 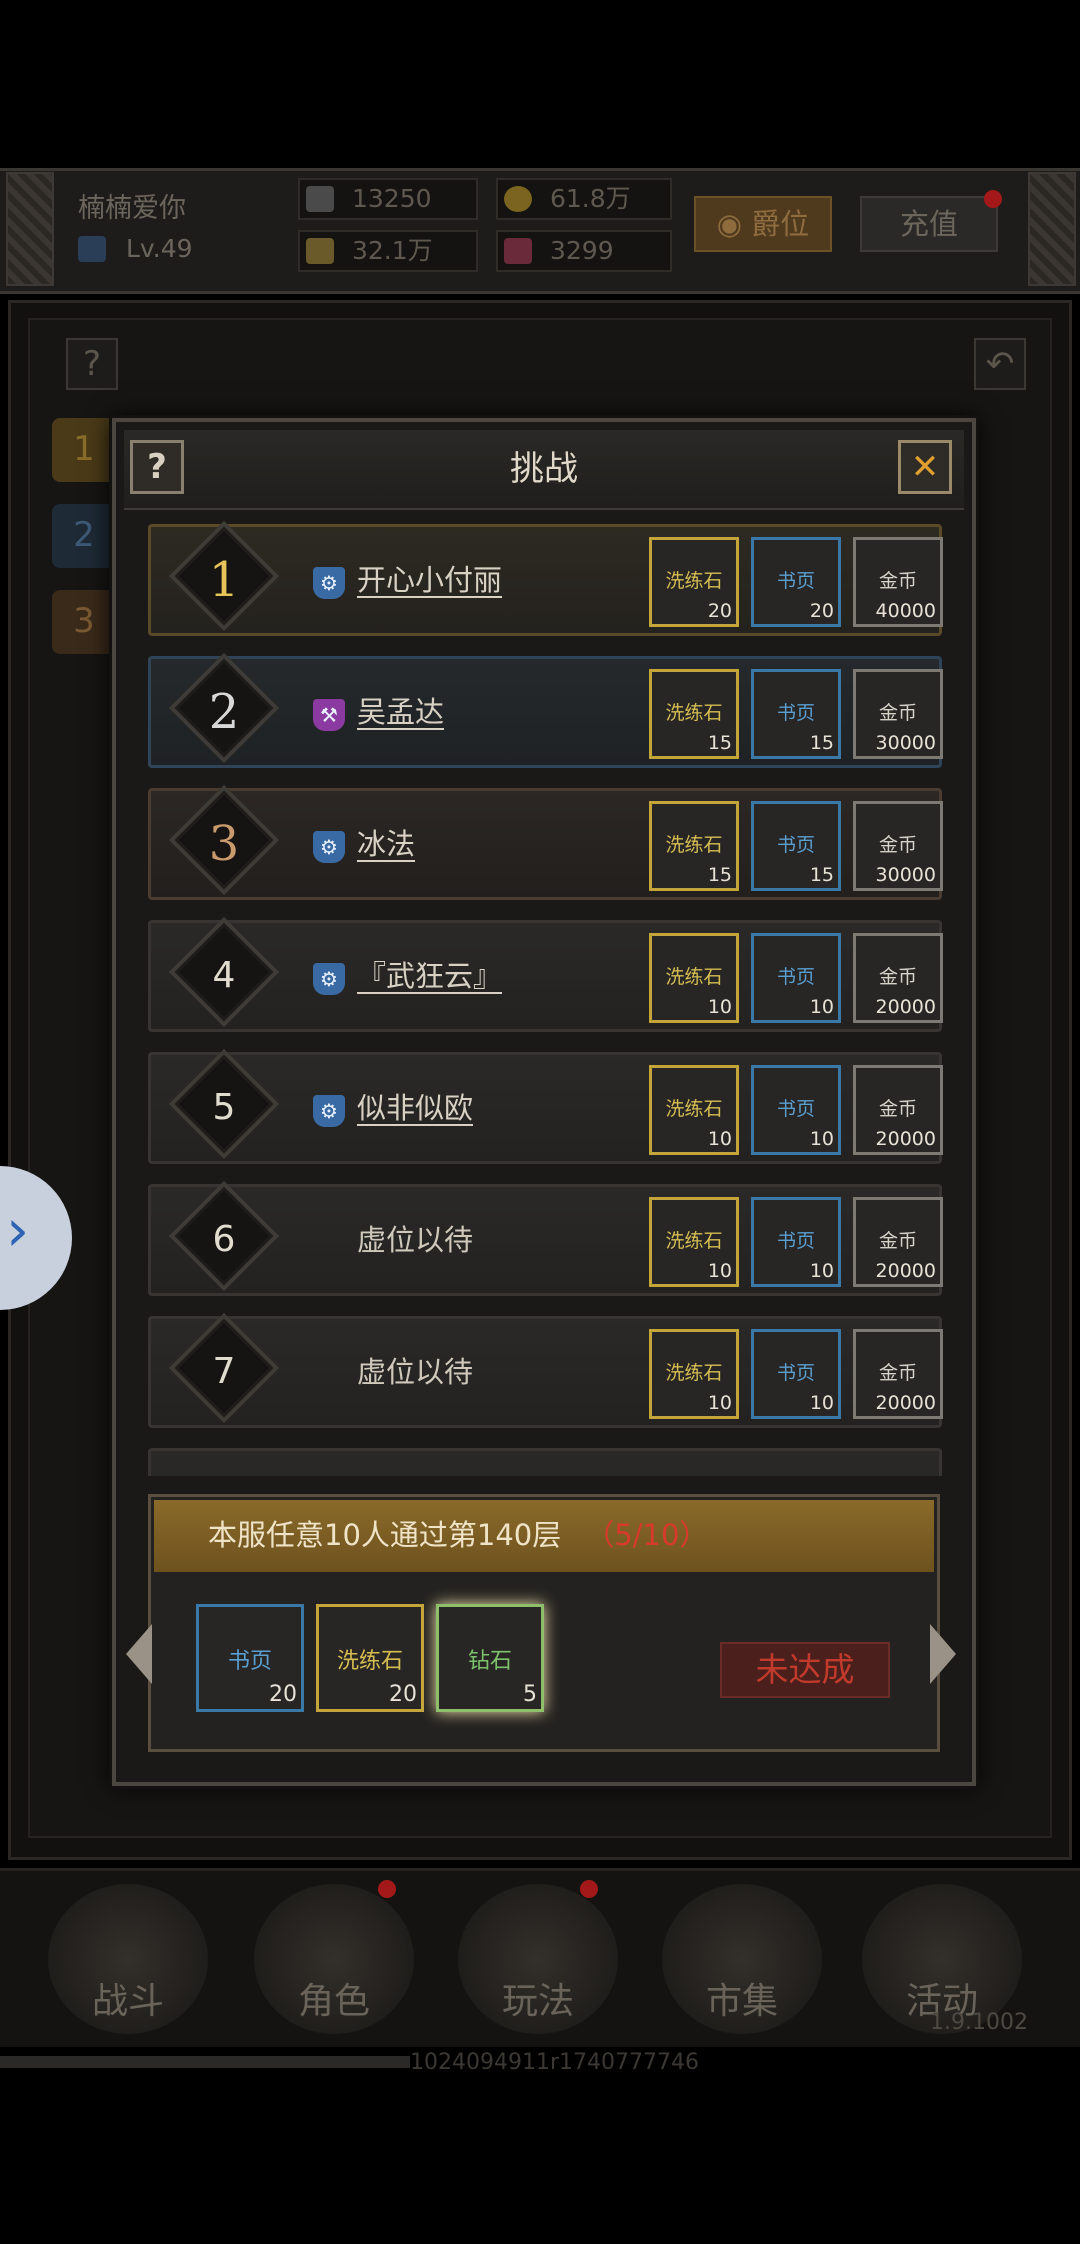 I want to click on player-name-link: 开心小付丽, so click(x=429, y=580).